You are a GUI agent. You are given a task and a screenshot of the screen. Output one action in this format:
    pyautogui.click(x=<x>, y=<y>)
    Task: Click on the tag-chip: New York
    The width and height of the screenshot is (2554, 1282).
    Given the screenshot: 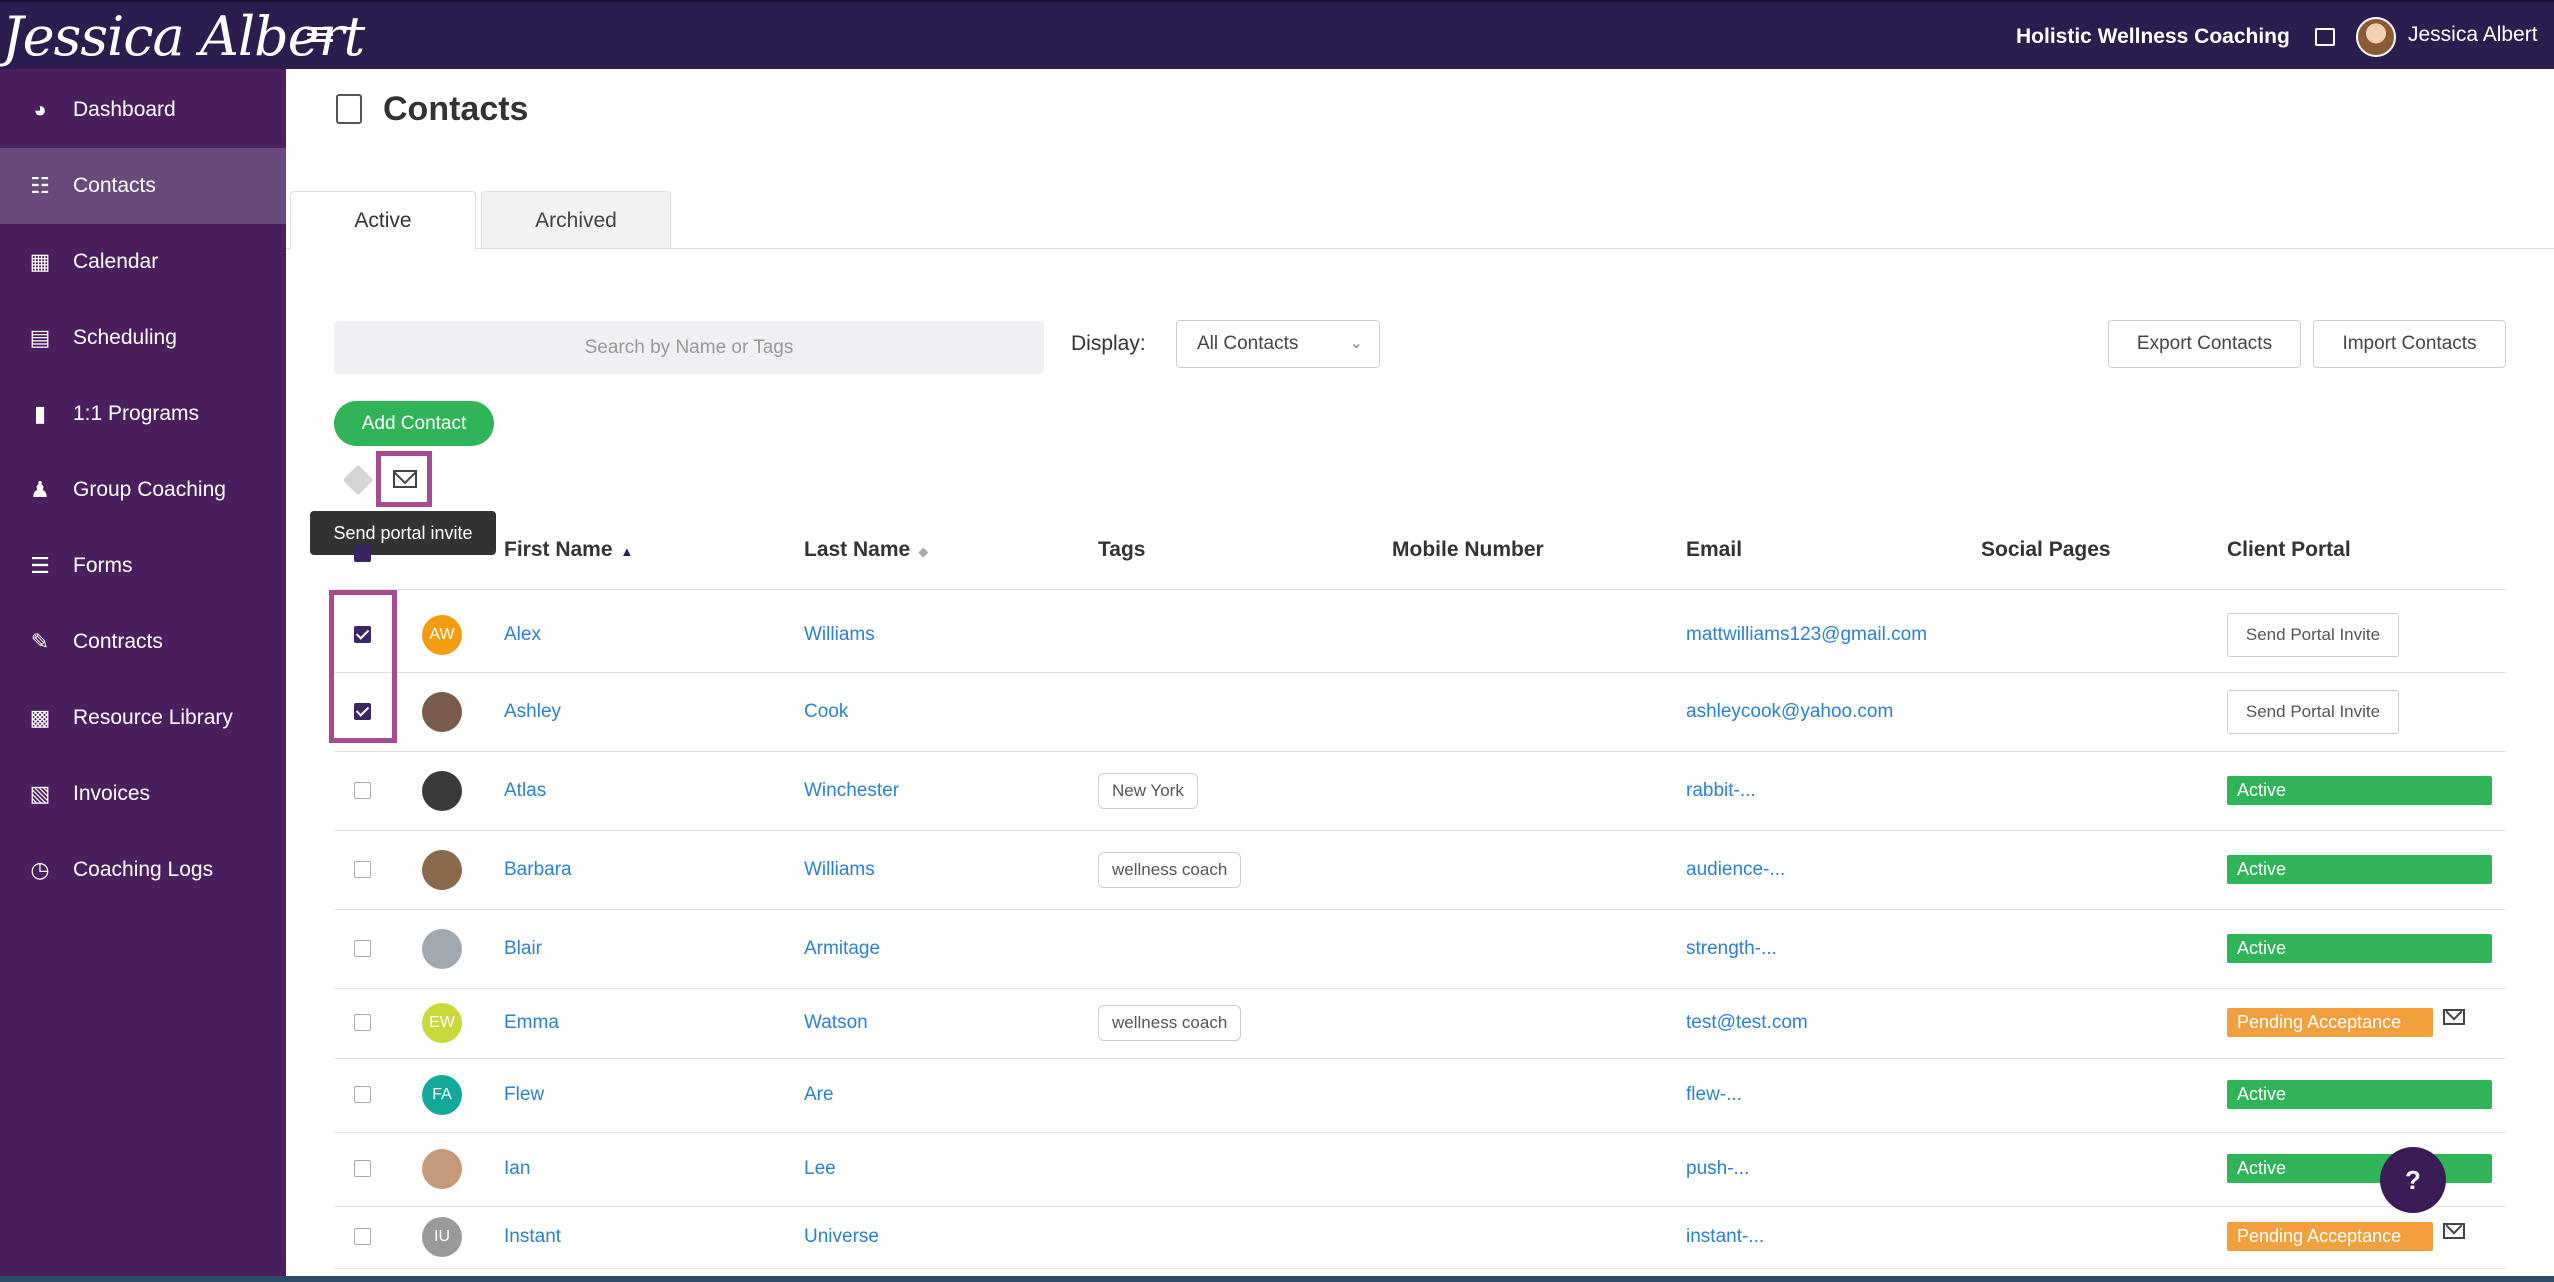 What is the action you would take?
    pyautogui.click(x=1148, y=790)
    